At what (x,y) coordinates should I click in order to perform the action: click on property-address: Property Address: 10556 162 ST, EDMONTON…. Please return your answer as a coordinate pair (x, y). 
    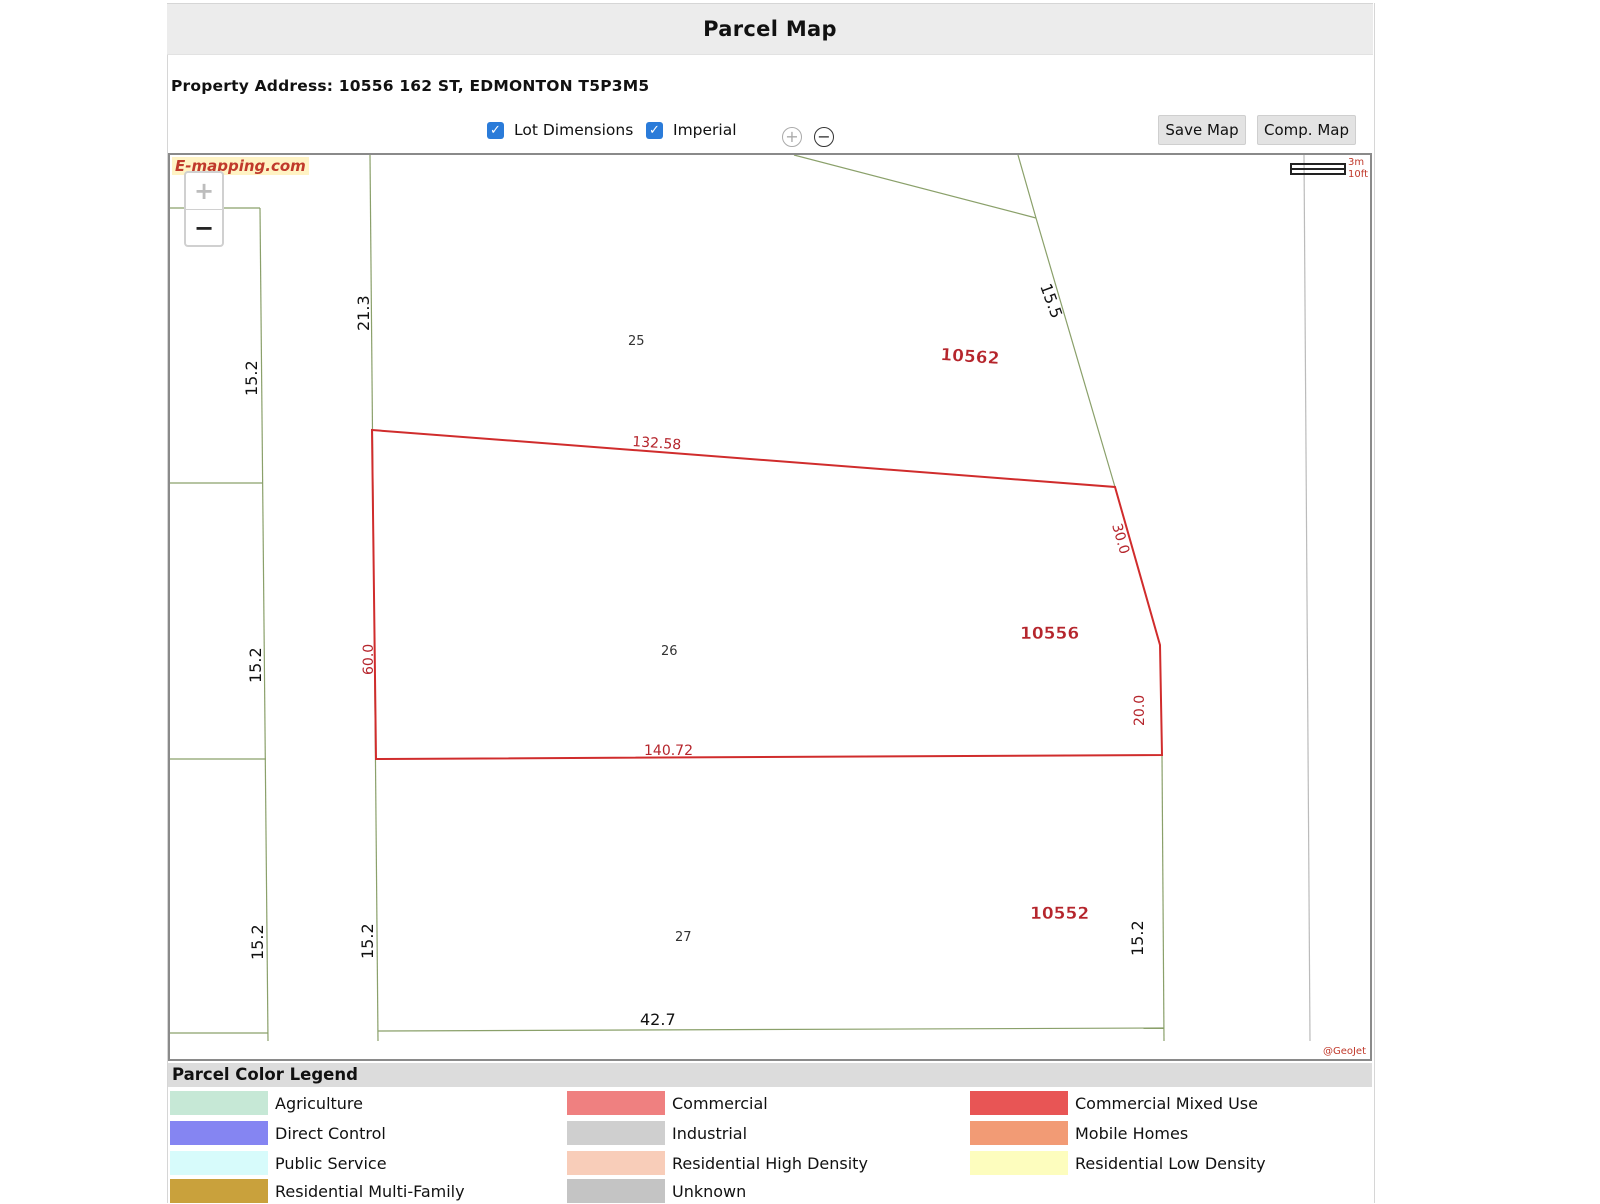
    Looking at the image, I should click on (410, 86).